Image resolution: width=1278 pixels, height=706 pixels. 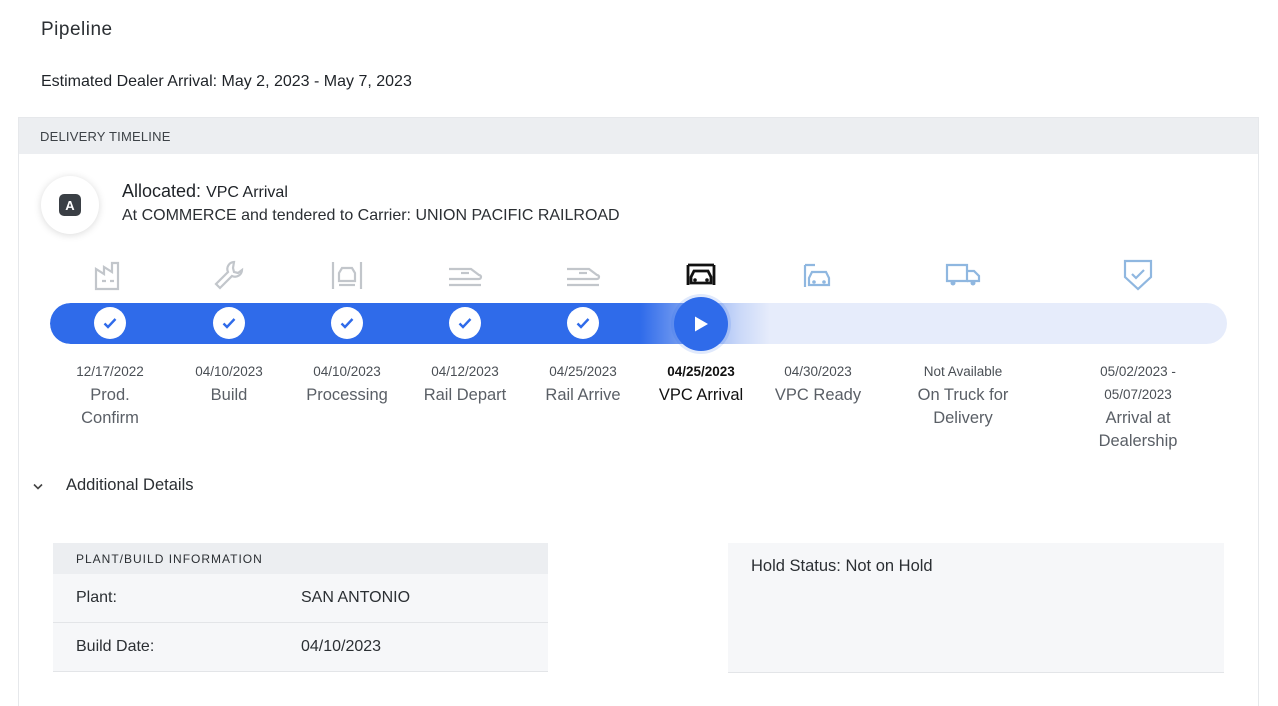 What do you see at coordinates (347, 275) in the screenshot?
I see `processing-icon` at bounding box center [347, 275].